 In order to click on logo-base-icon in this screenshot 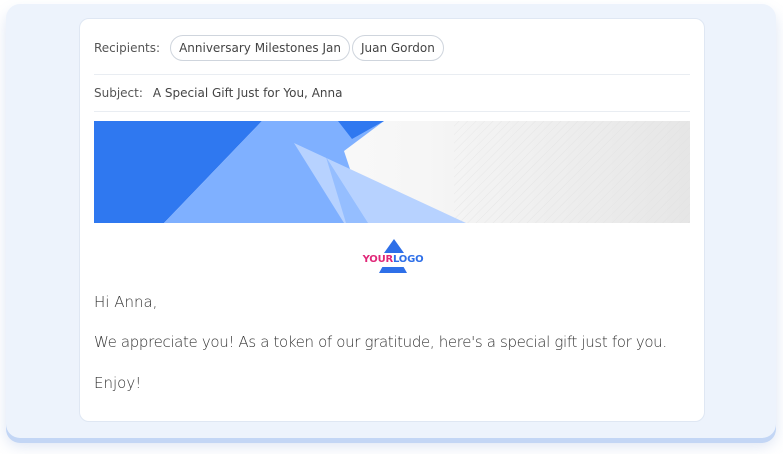, I will do `click(393, 270)`.